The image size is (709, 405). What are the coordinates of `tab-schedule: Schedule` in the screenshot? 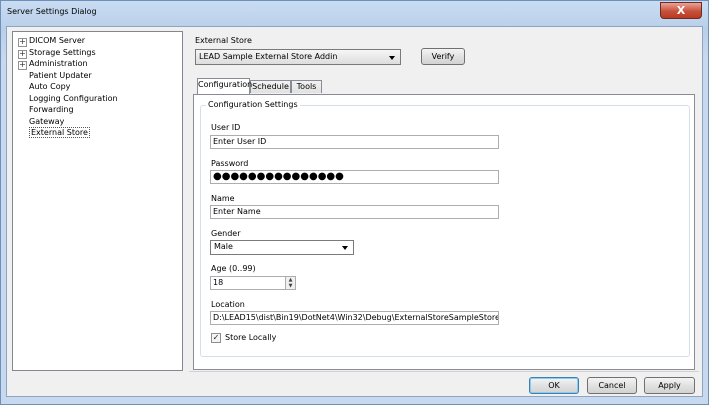 It's located at (270, 86).